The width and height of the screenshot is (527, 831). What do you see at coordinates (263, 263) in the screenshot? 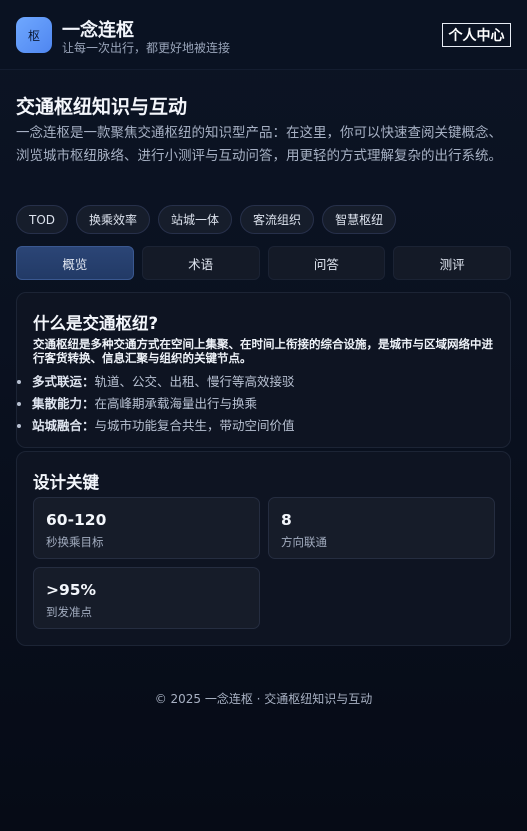
I see `section-tabs: 概览 术语 问答 测评` at bounding box center [263, 263].